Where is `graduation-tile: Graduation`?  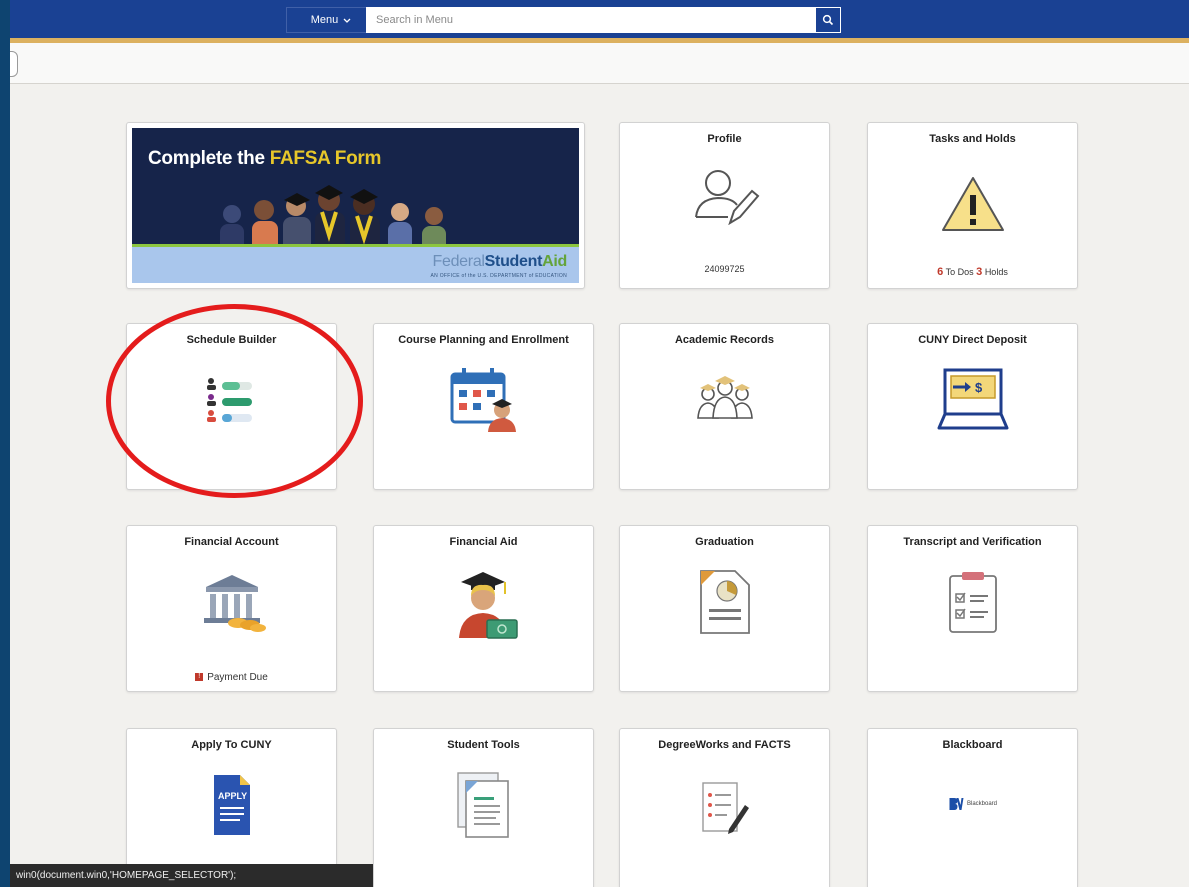 graduation-tile: Graduation is located at coordinates (724, 608).